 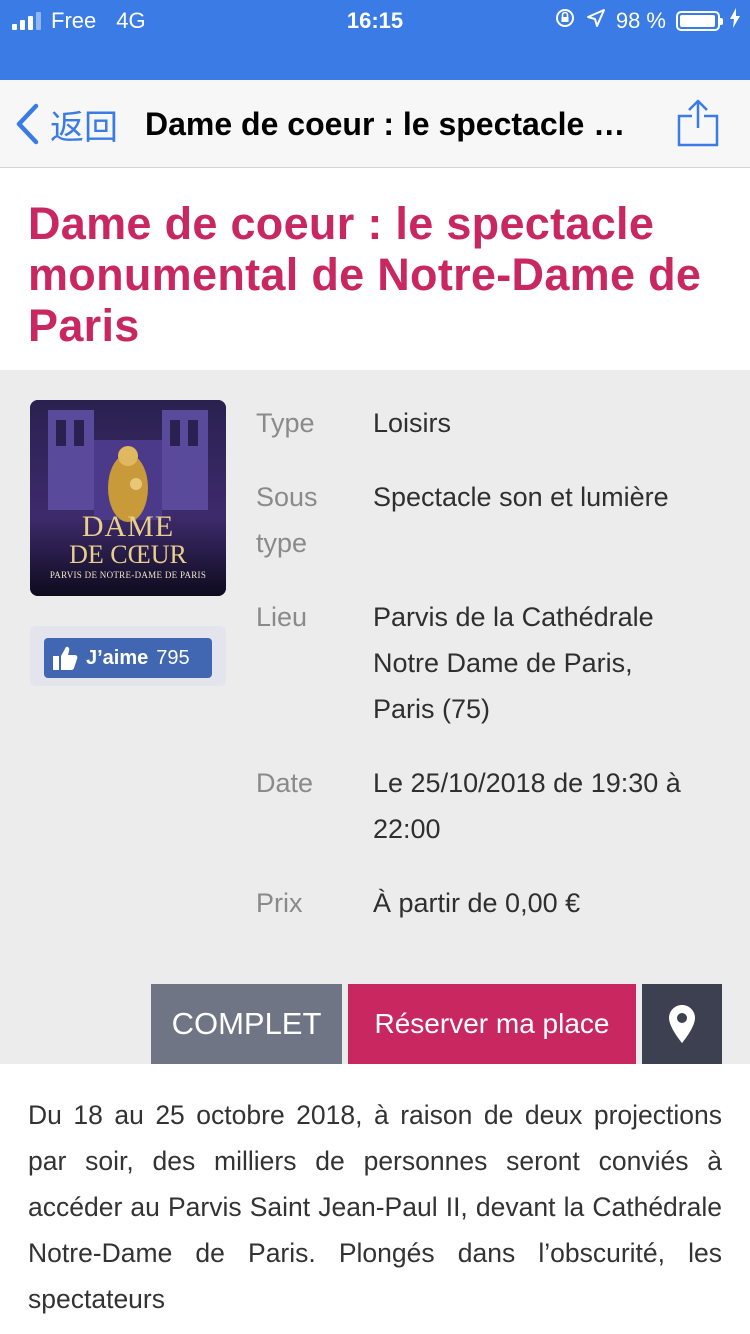 What do you see at coordinates (285, 423) in the screenshot?
I see `detail-key: Type` at bounding box center [285, 423].